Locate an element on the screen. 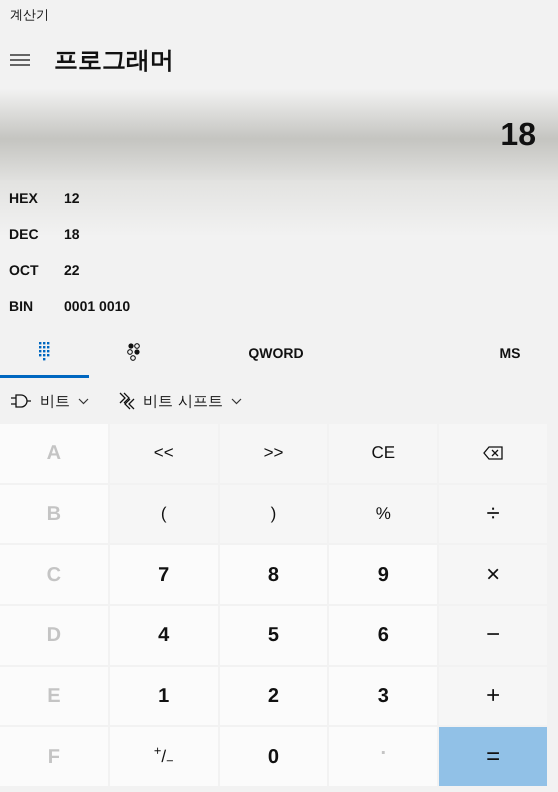 This screenshot has height=792, width=558. calculator-key: = is located at coordinates (493, 756).